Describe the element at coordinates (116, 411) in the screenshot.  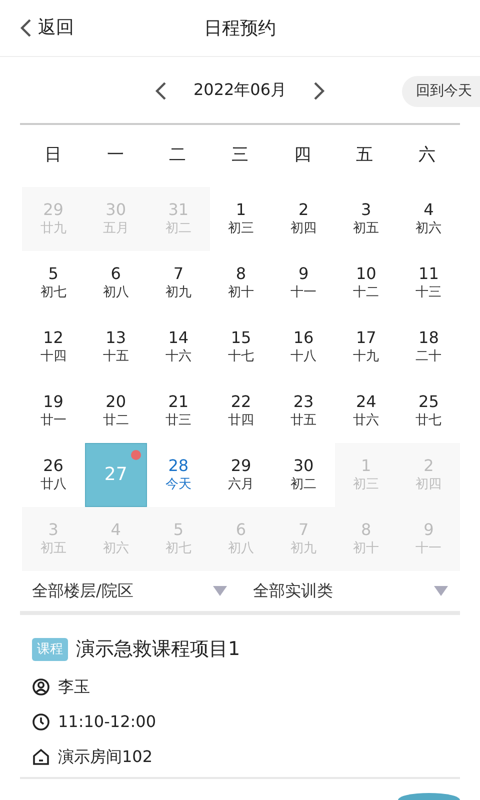
I see `calendar-day: 20 廿二` at that location.